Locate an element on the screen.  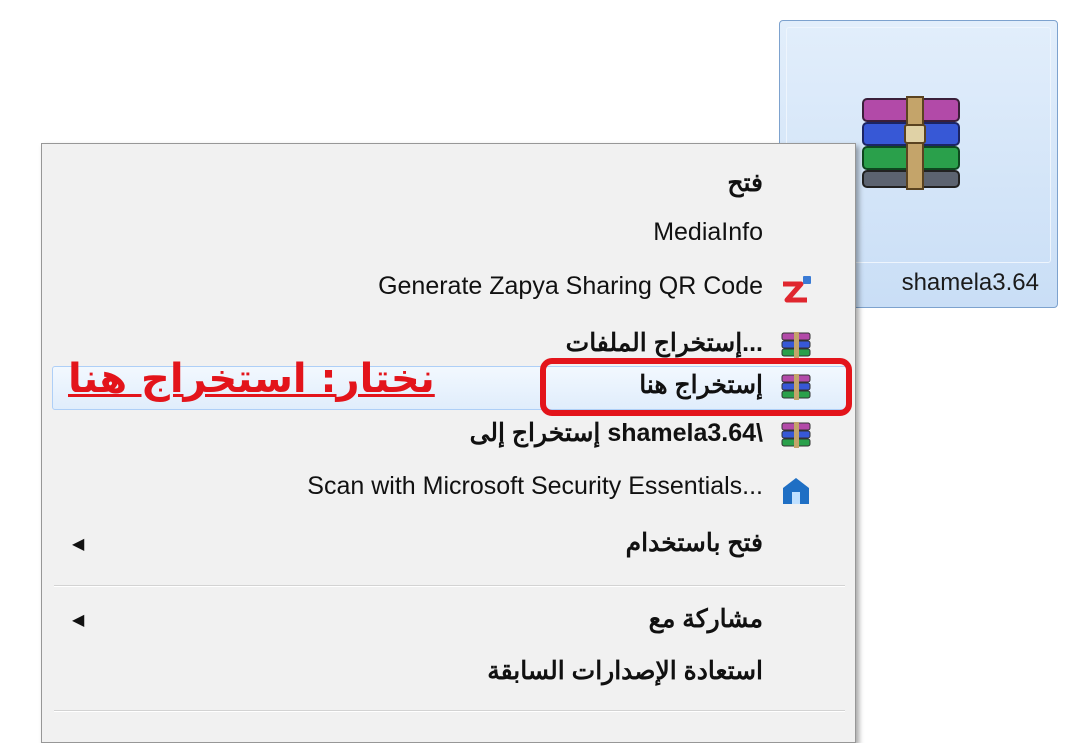
winrar-archive-icon is located at coordinates (911, 143).